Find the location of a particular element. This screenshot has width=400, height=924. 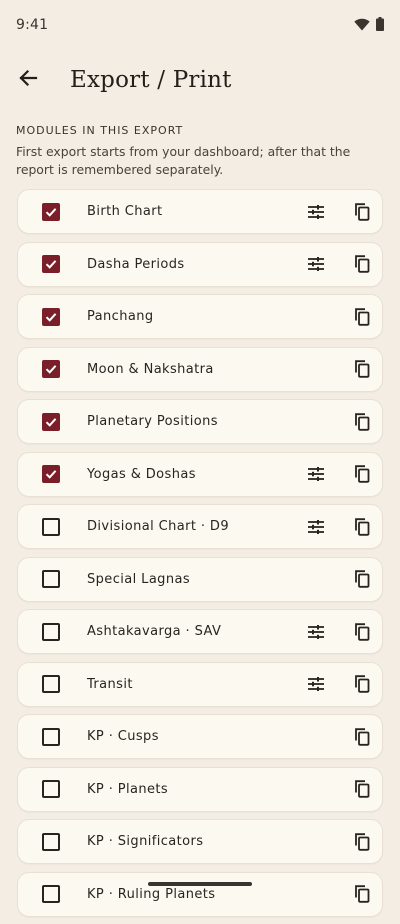

module-row: Transit is located at coordinates (200, 684).